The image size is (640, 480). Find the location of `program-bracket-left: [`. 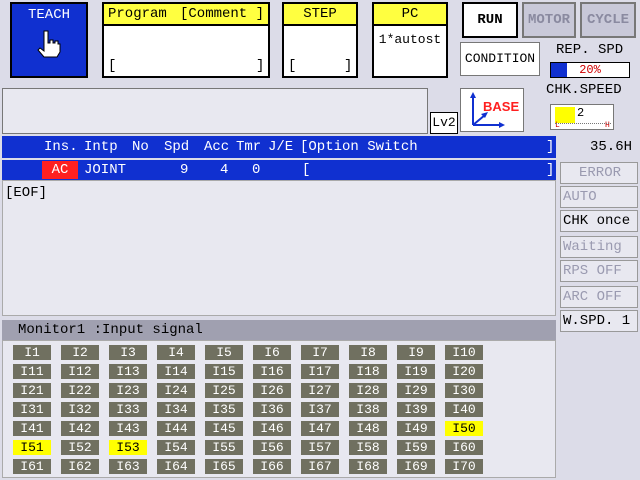

program-bracket-left: [ is located at coordinates (112, 66).